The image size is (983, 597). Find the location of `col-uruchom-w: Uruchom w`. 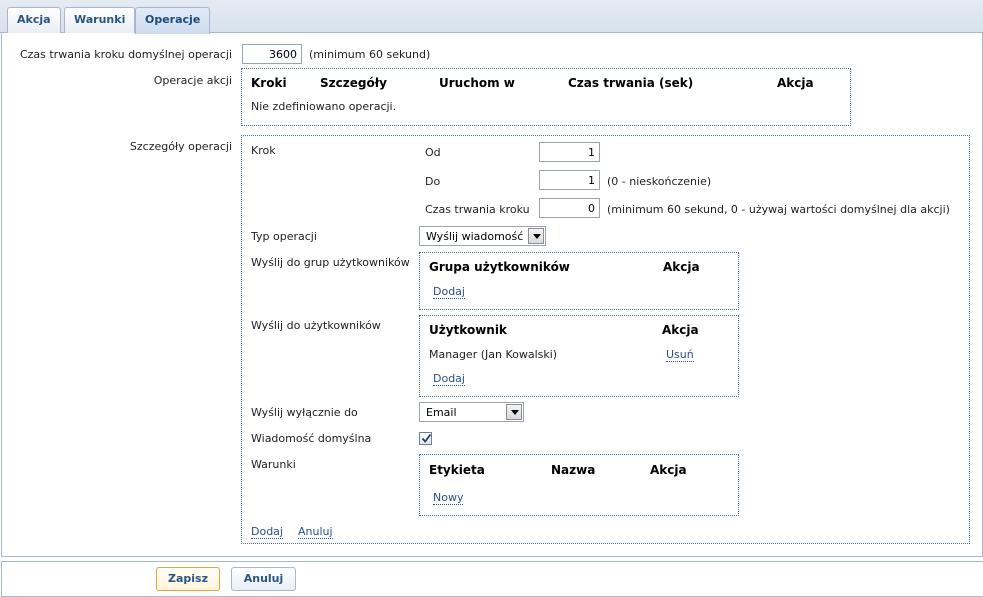

col-uruchom-w: Uruchom w is located at coordinates (477, 83).